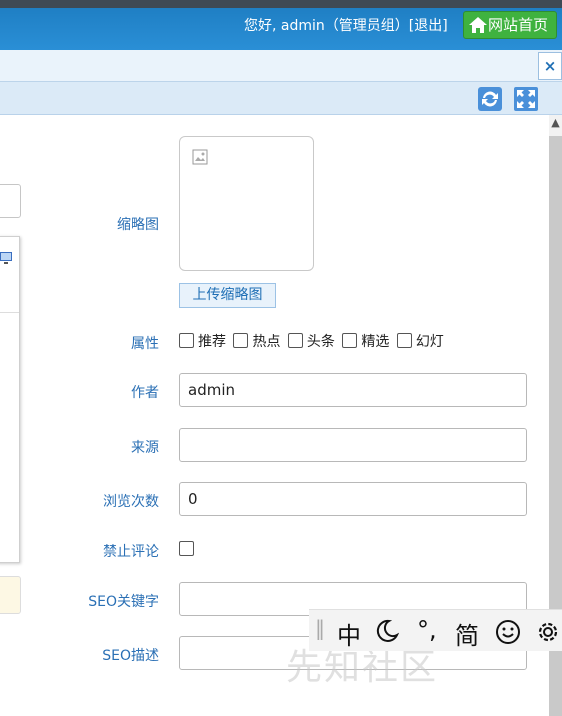  Describe the element at coordinates (246, 203) in the screenshot. I see `thumbnail-preview` at that location.